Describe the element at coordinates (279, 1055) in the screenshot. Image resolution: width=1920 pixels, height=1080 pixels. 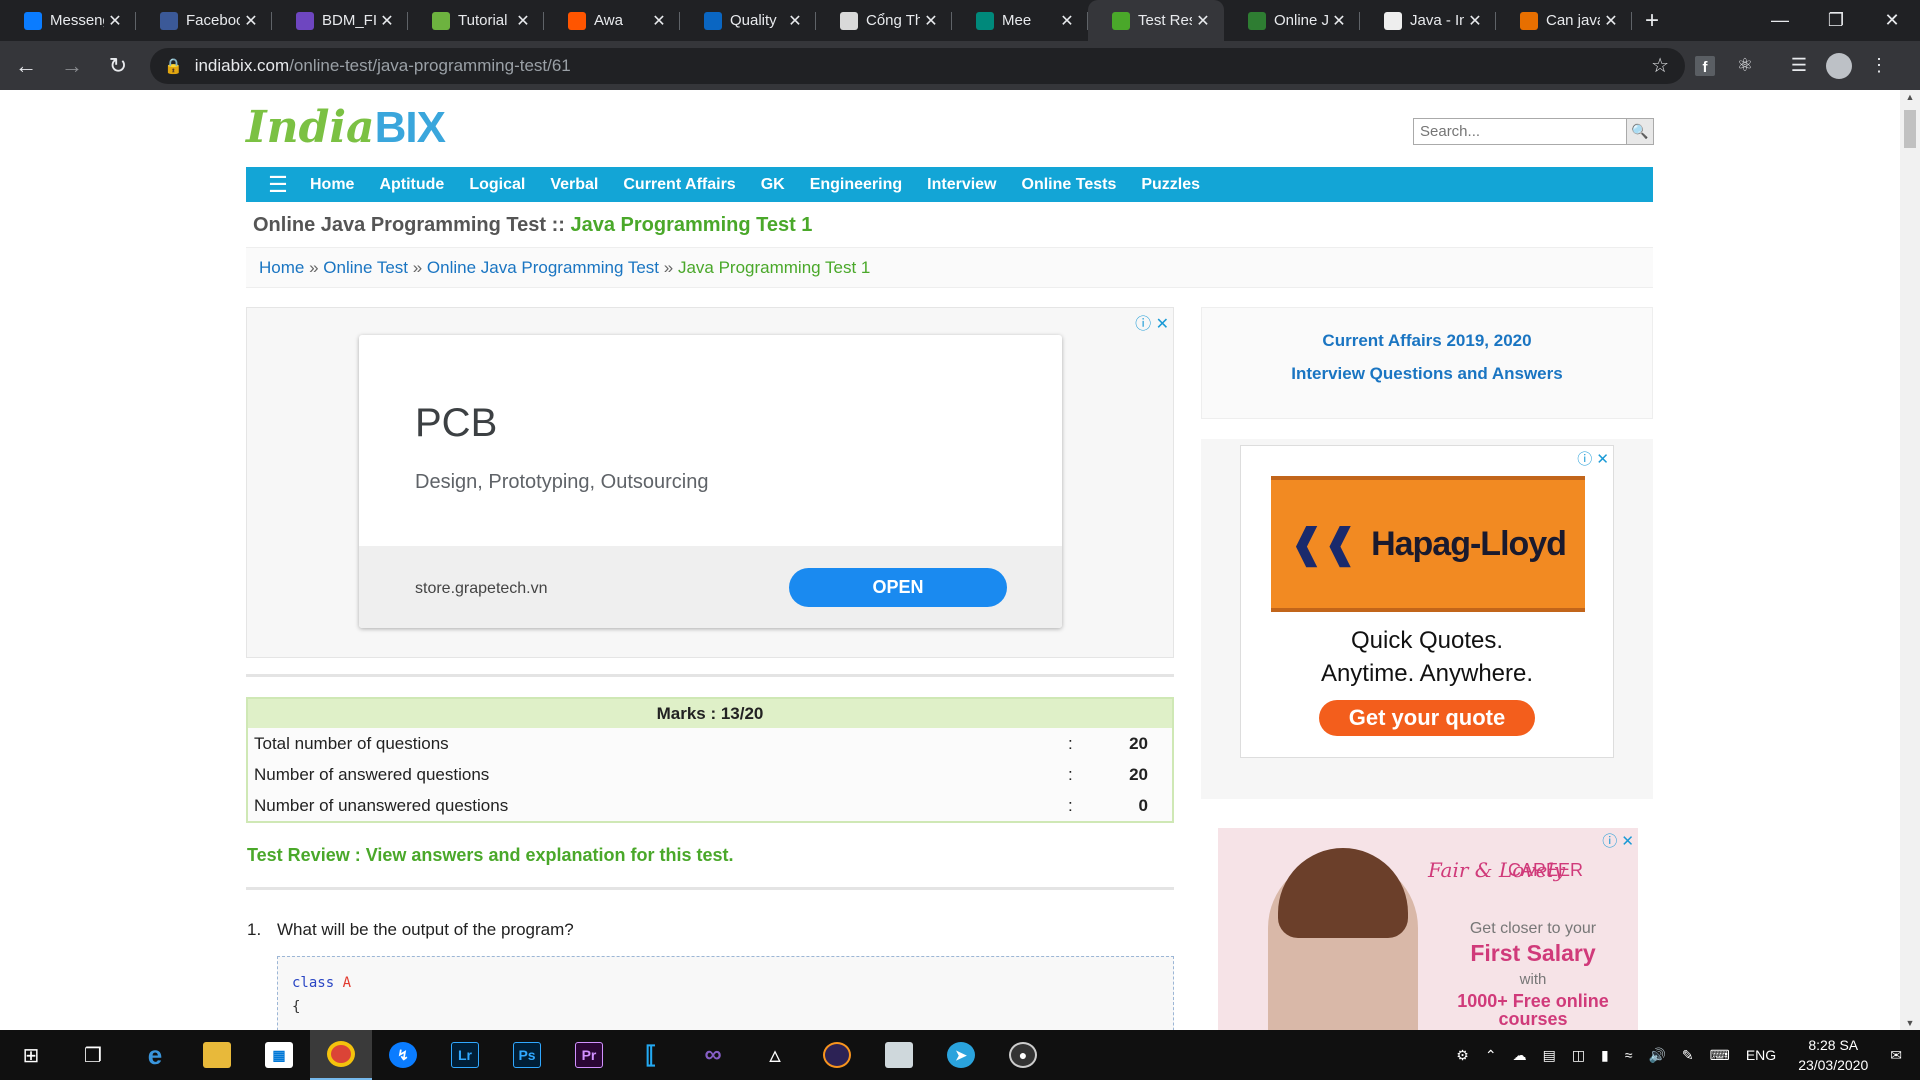
I see `store-icon: ▦` at that location.